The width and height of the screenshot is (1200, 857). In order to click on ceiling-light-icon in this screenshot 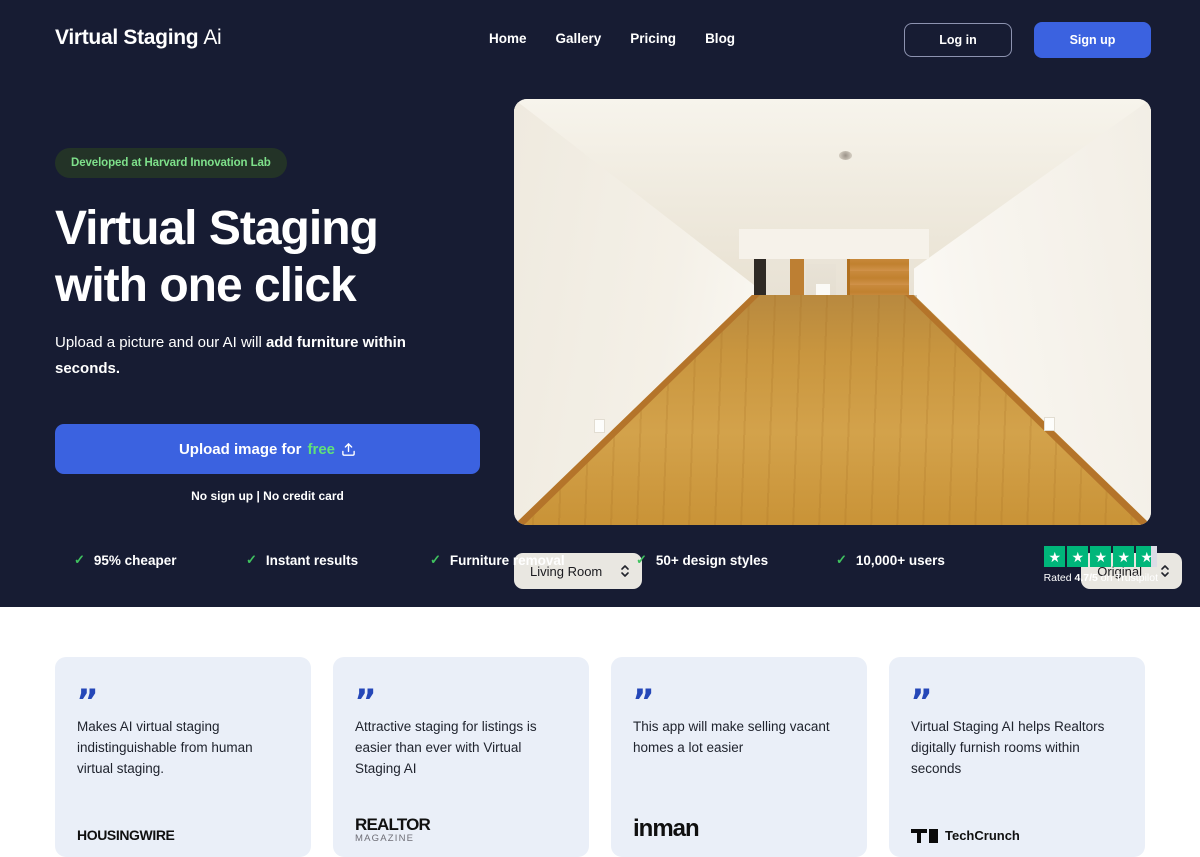, I will do `click(845, 155)`.